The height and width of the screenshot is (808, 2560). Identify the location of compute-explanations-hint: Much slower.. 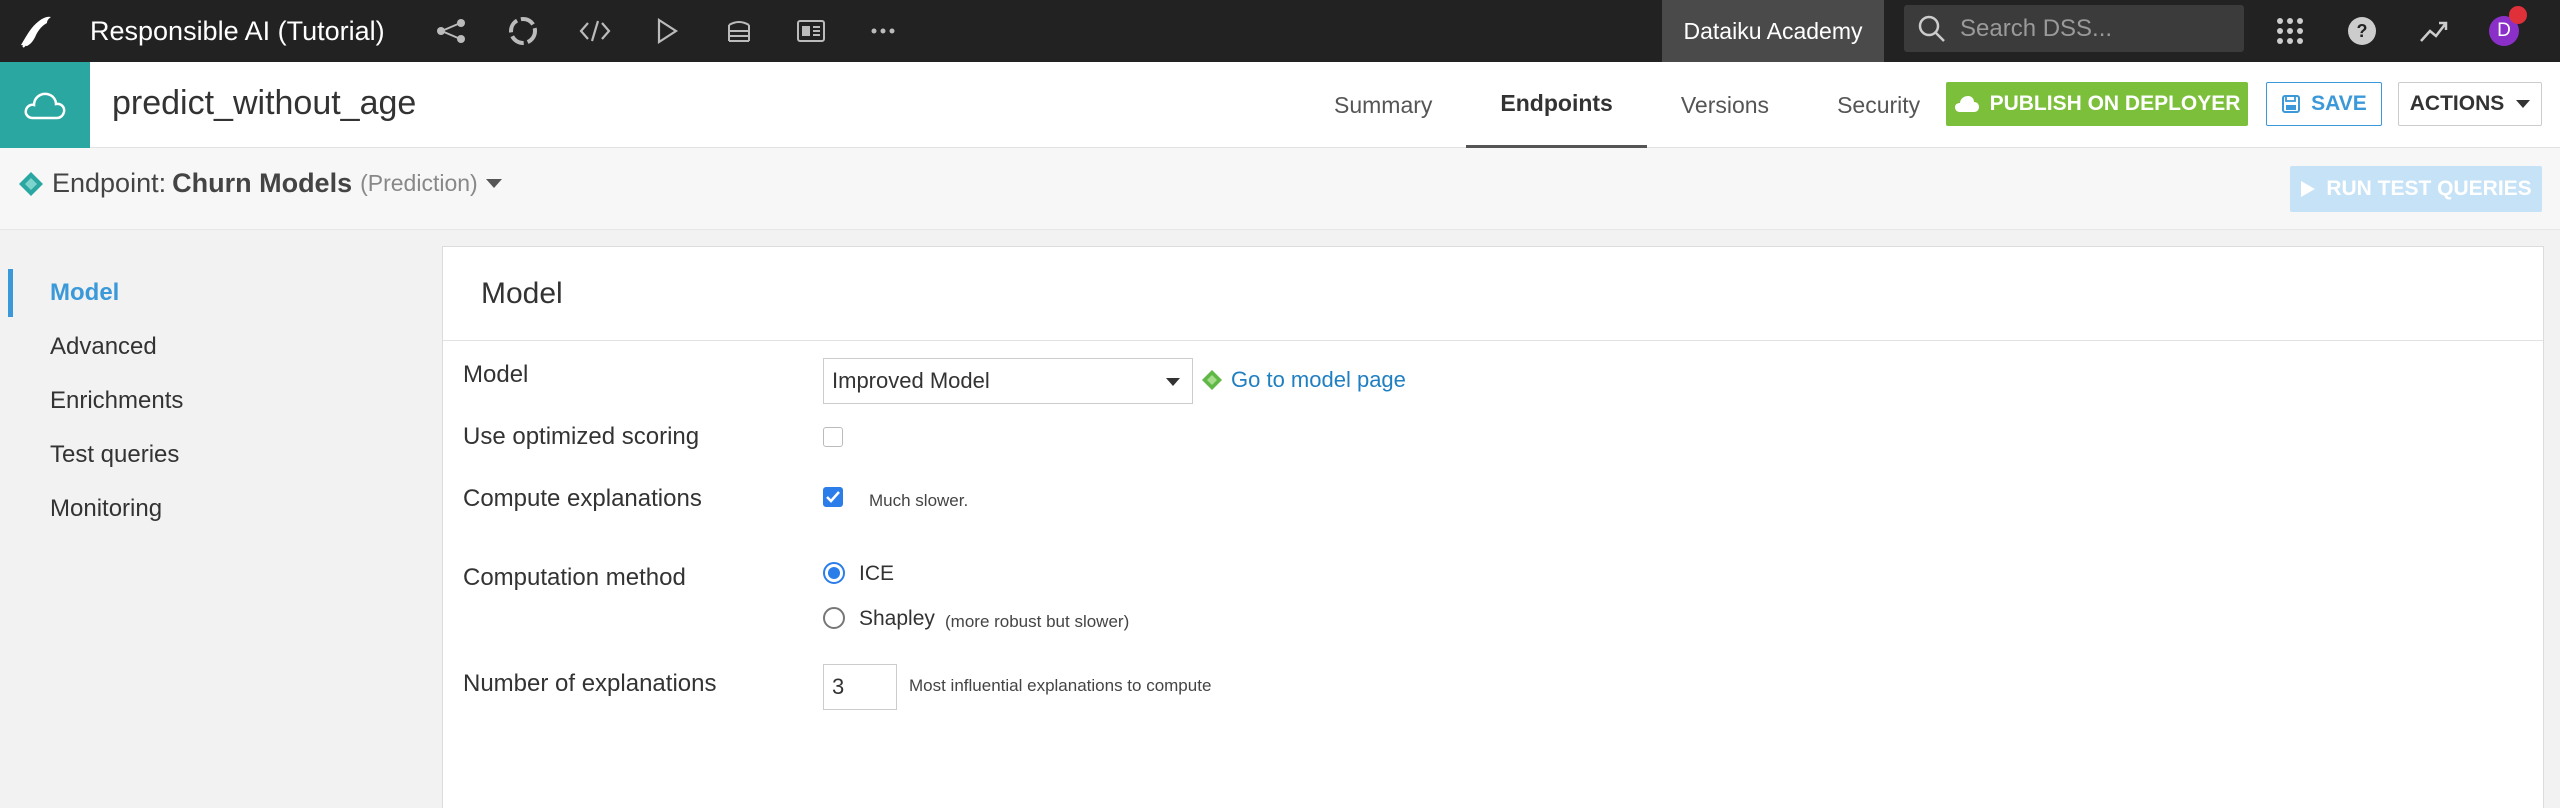
(919, 500).